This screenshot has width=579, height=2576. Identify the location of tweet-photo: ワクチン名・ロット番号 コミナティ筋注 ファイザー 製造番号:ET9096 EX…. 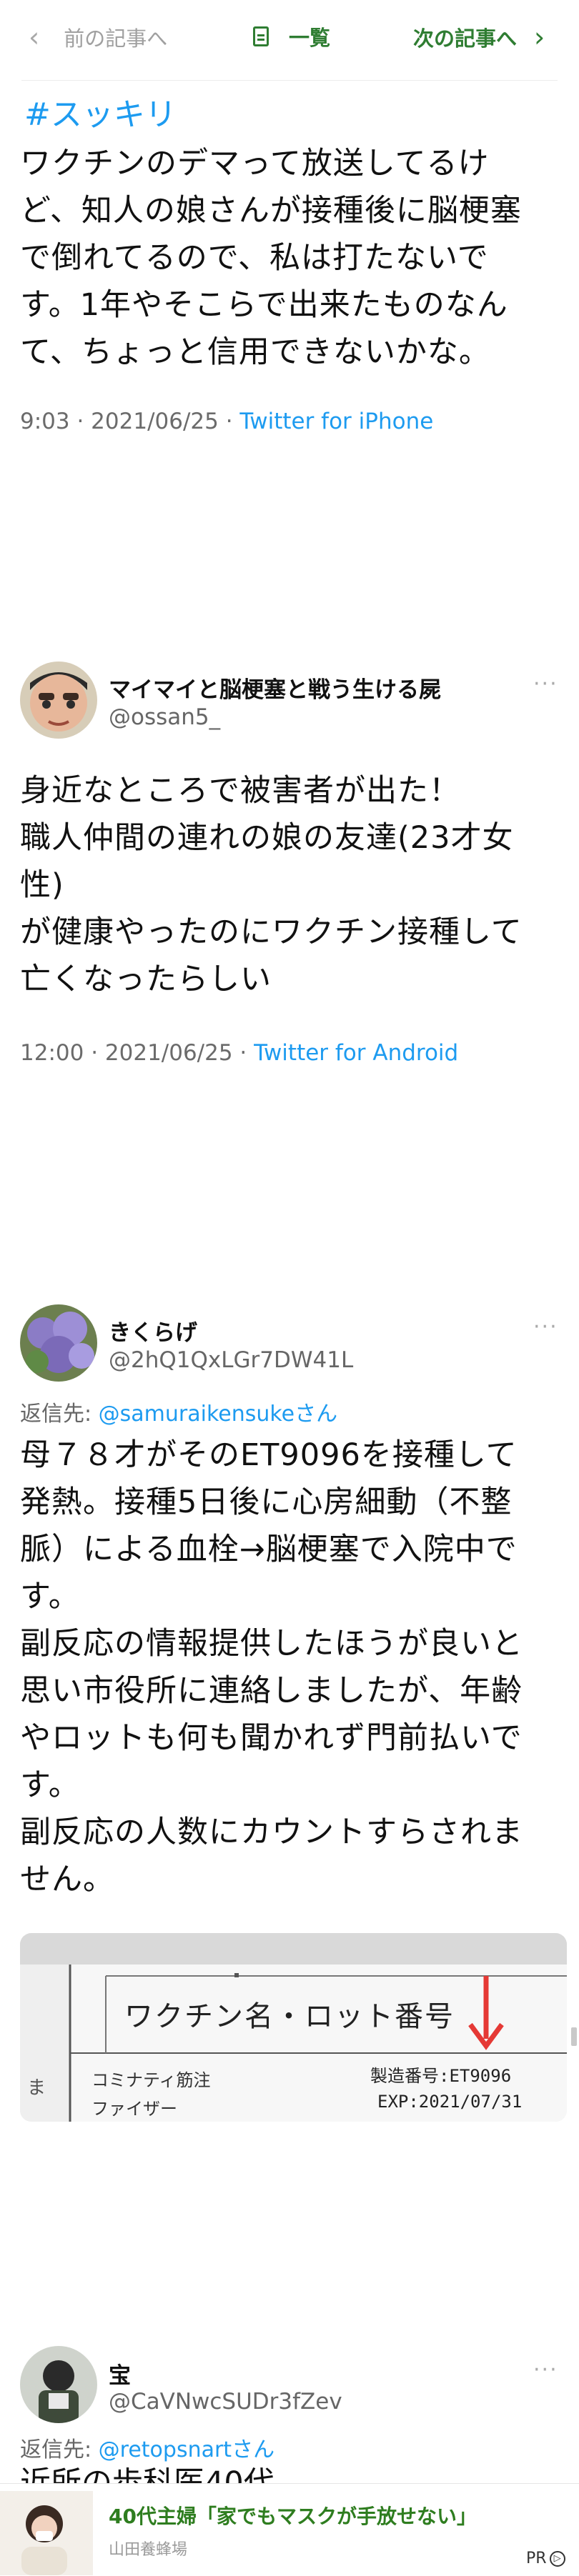
(293, 2028).